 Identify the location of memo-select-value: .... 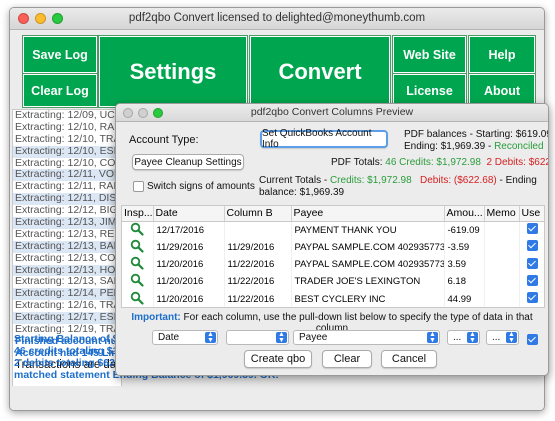
(496, 337).